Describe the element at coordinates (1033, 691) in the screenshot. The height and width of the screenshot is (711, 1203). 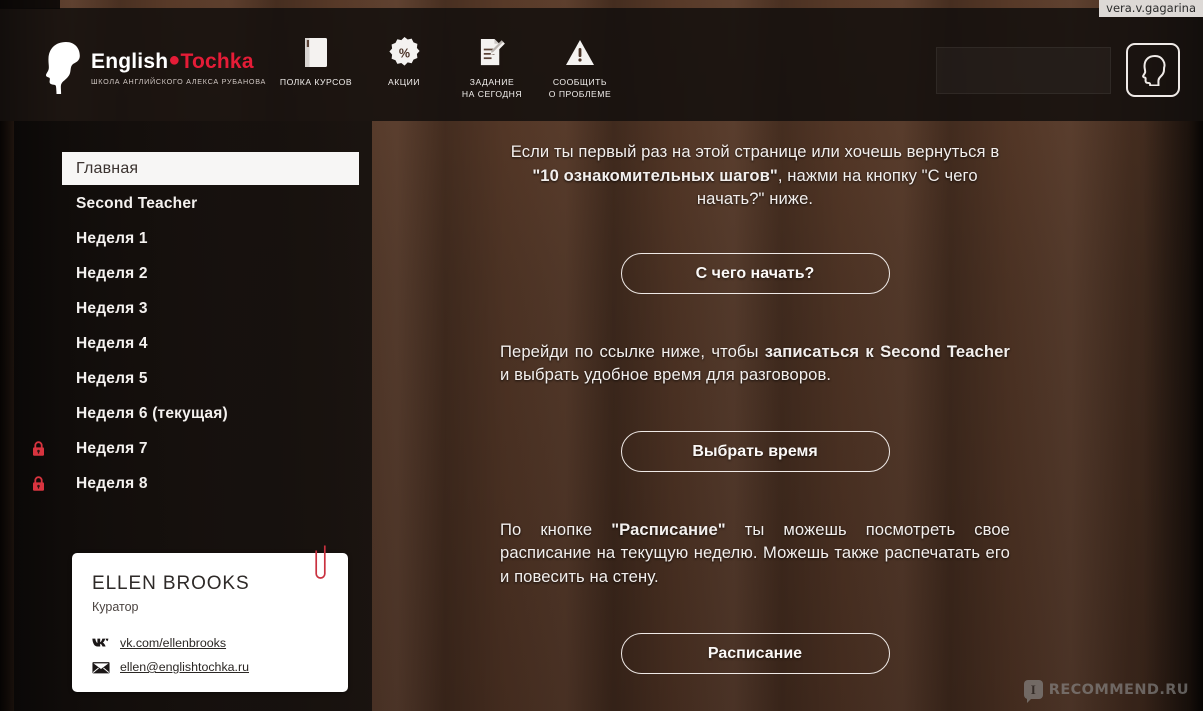
I see `irecommend-badge-icon` at that location.